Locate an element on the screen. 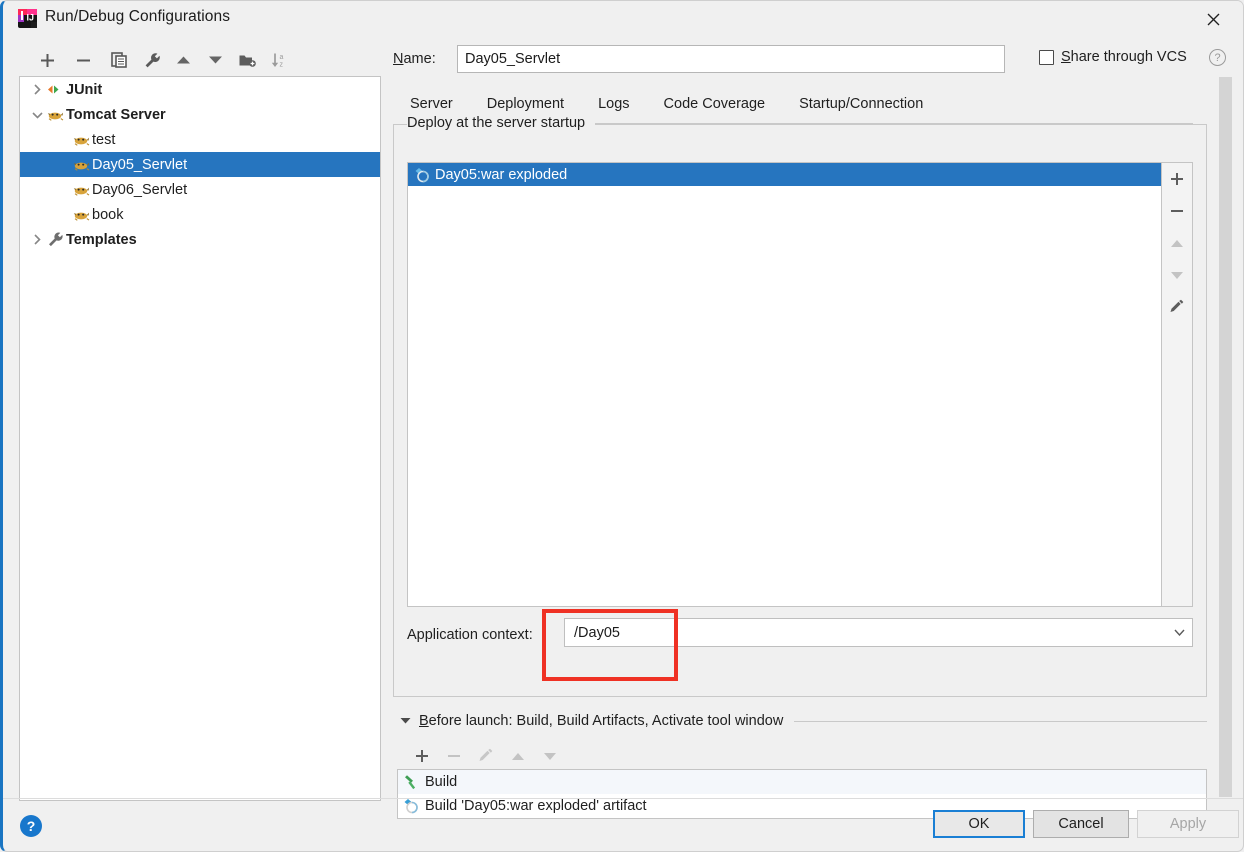 The image size is (1244, 852). remove-task-button is located at coordinates (454, 756).